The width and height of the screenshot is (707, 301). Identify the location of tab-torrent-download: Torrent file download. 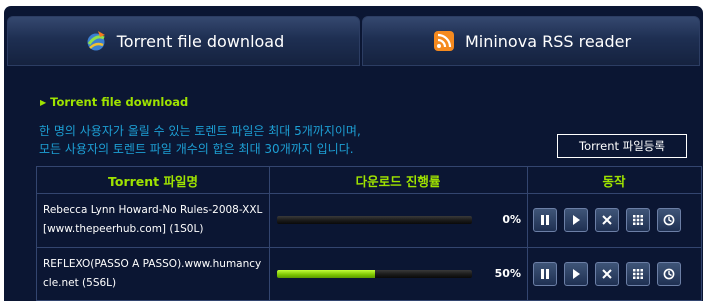
(183, 41).